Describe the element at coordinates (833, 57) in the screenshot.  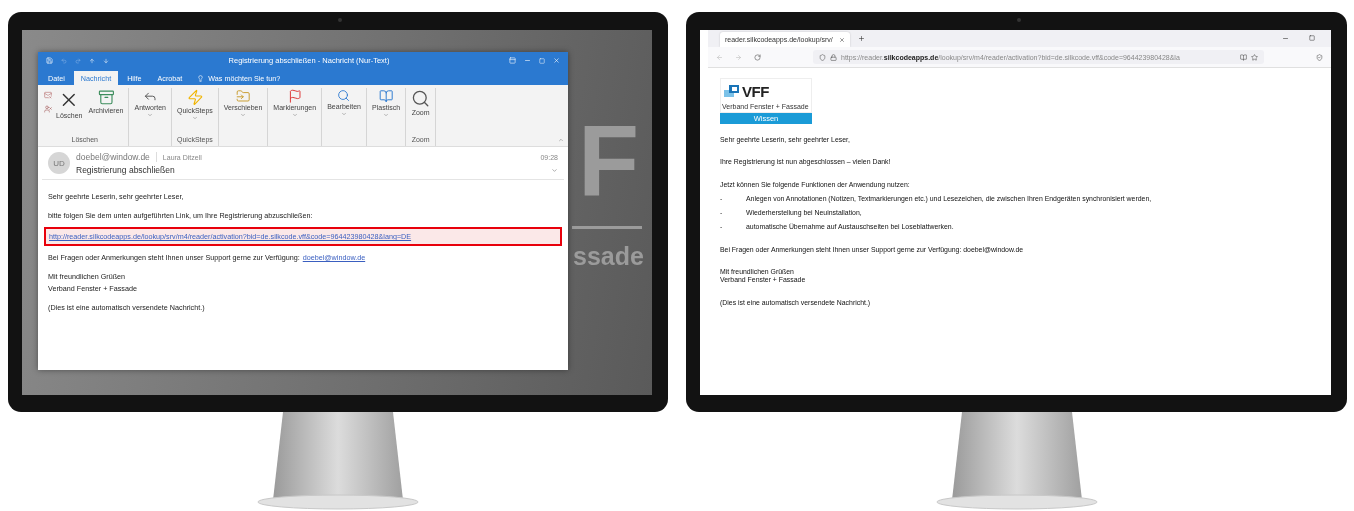
I see `lock-icon` at that location.